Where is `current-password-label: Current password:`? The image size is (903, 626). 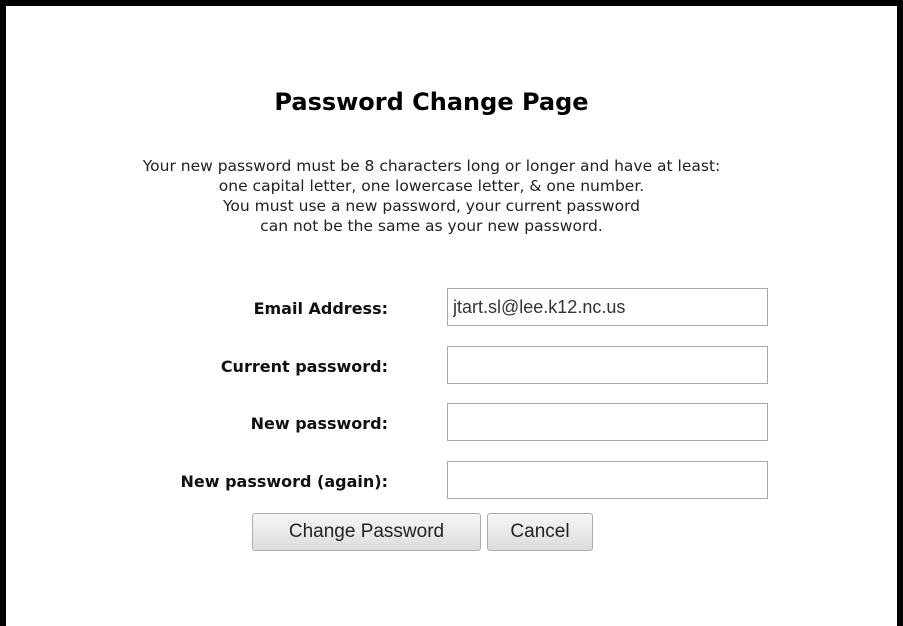 current-password-label: Current password: is located at coordinates (304, 366).